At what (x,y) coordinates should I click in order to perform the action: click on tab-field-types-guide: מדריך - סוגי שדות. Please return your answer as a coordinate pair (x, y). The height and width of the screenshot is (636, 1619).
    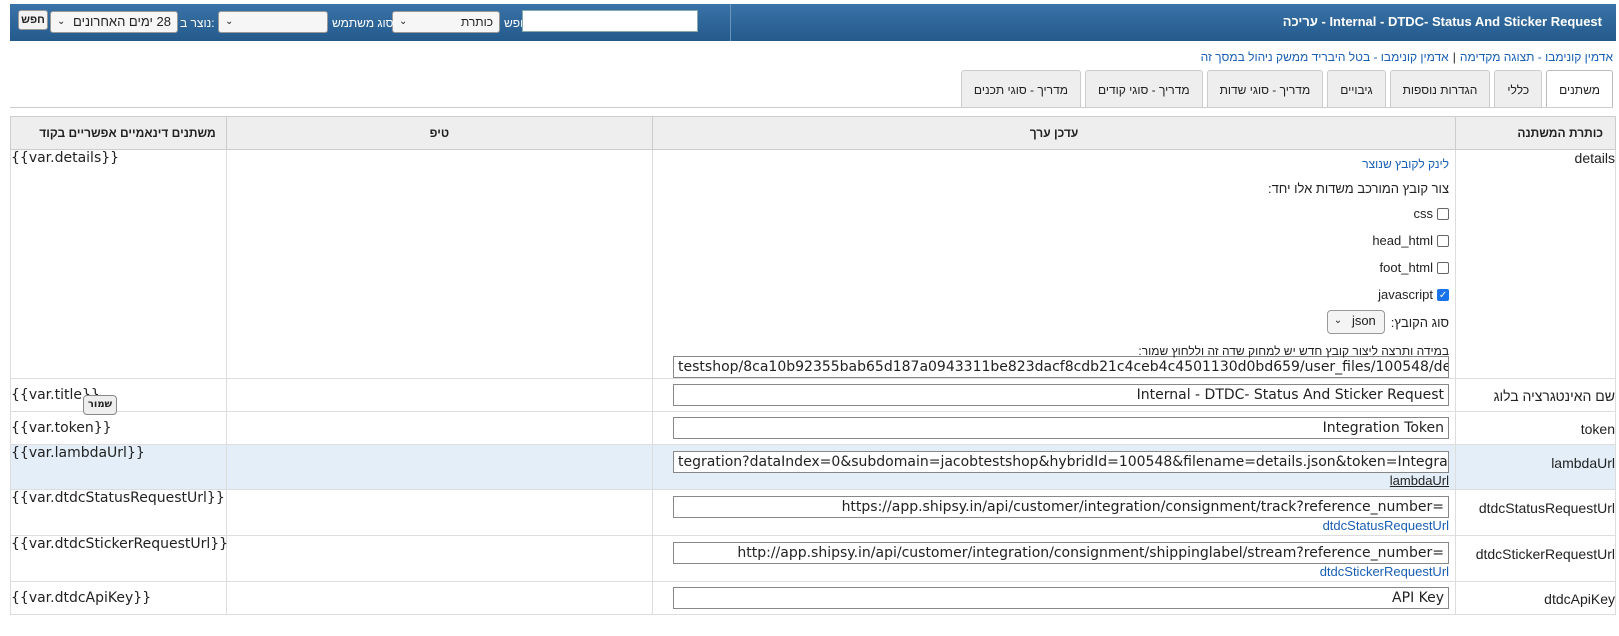
    Looking at the image, I should click on (1265, 88).